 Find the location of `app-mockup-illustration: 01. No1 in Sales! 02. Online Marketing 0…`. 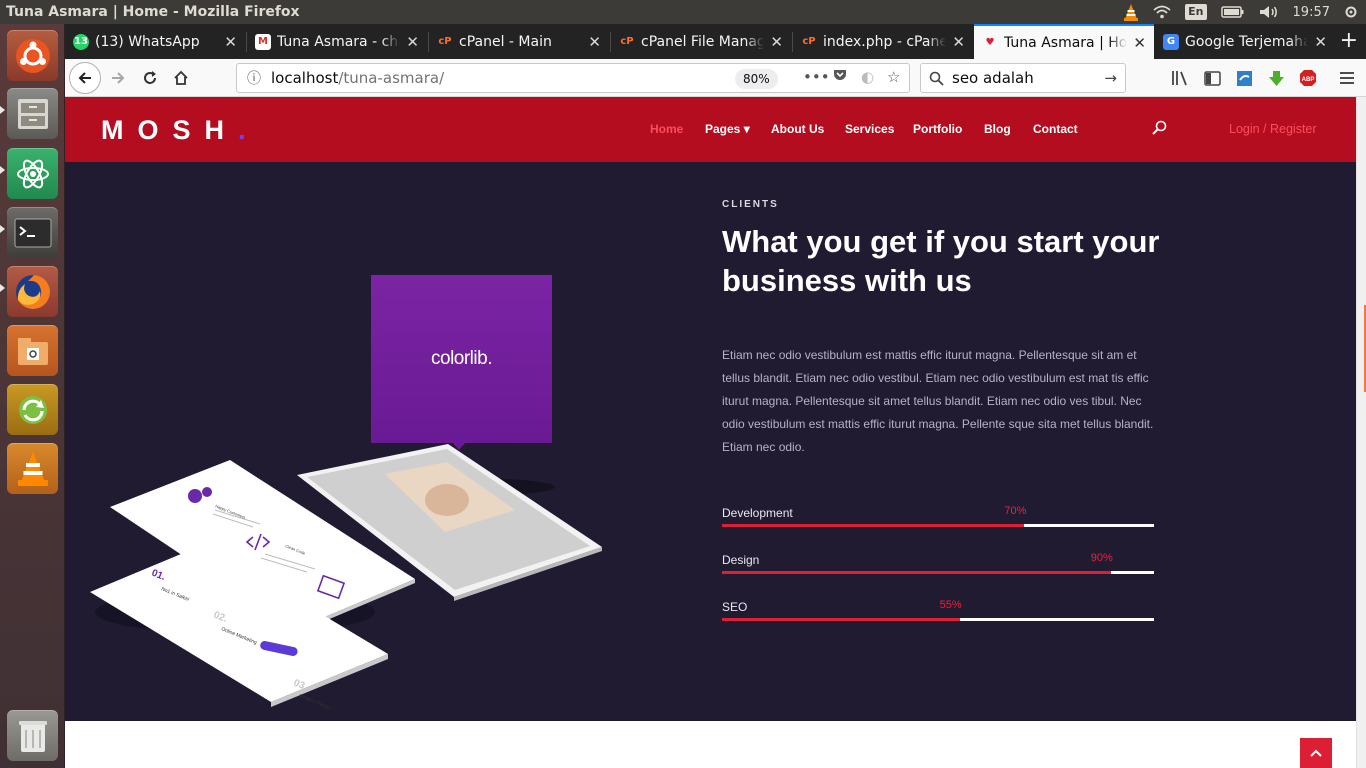

app-mockup-illustration: 01. No1 in Sales! 02. Online Marketing 0… is located at coordinates (346, 578).